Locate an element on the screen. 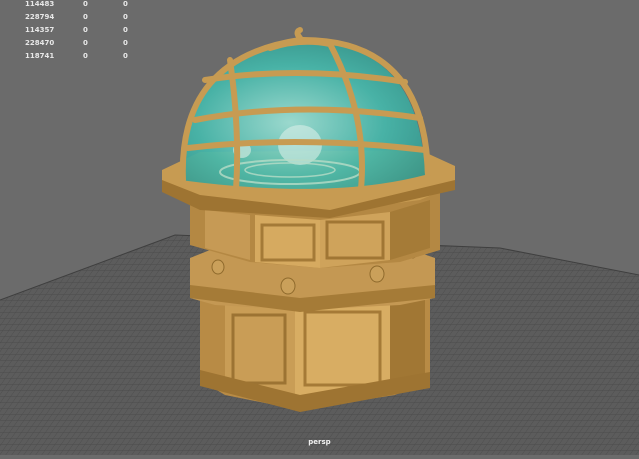  hud-value: 114483 is located at coordinates (40, 4).